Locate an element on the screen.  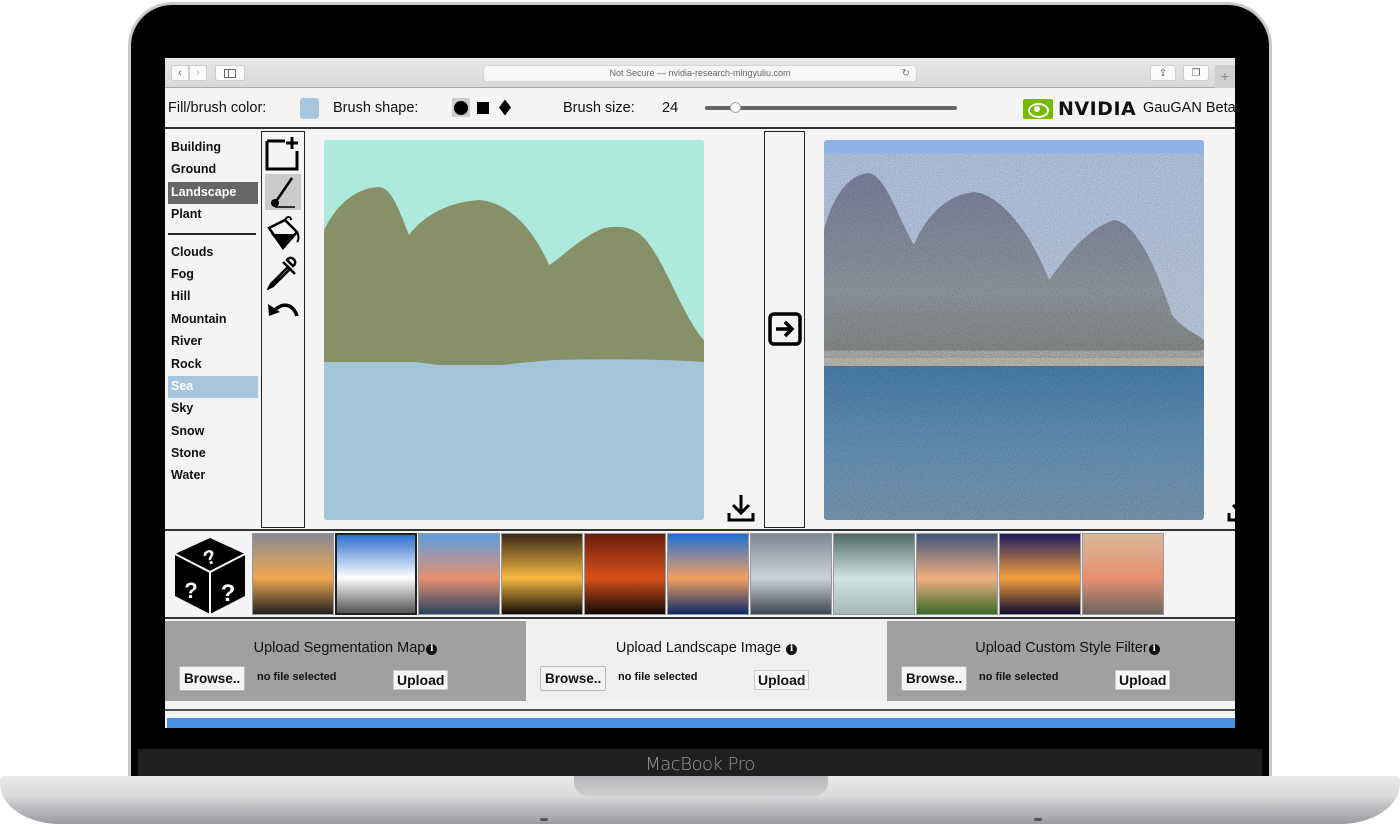
brush-shape-circle is located at coordinates (461, 107).